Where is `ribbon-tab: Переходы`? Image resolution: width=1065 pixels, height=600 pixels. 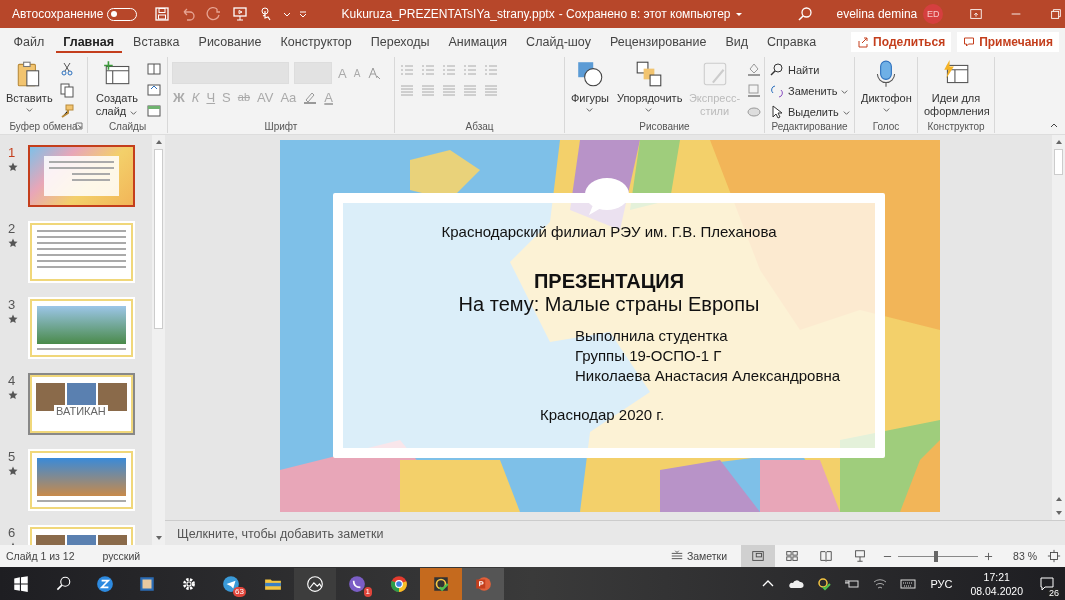 ribbon-tab: Переходы is located at coordinates (400, 41).